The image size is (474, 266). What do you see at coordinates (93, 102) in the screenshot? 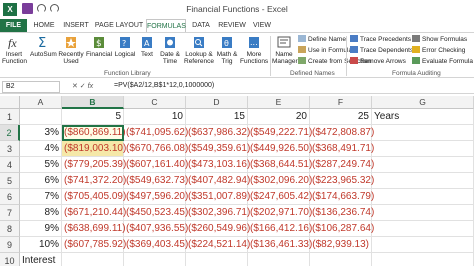
I see `column-header-b: B` at bounding box center [93, 102].